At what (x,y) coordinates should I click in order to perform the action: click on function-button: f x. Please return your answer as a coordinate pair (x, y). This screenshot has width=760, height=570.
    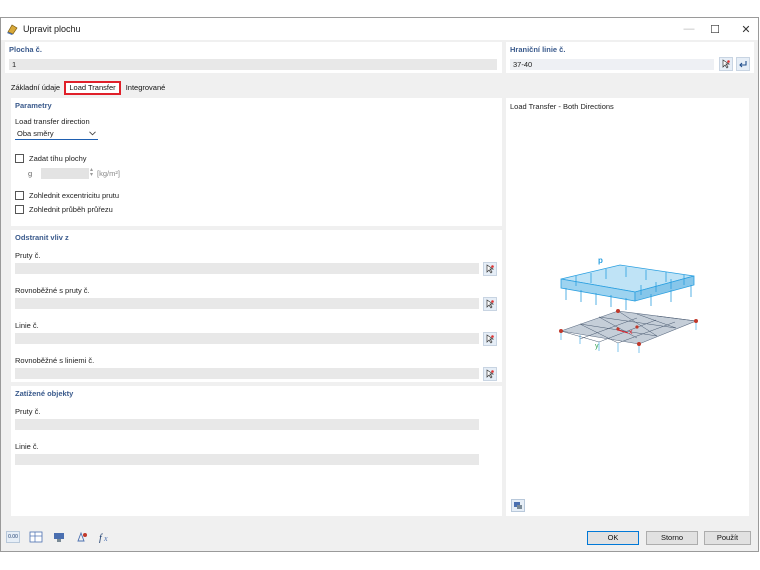
    Looking at the image, I should click on (105, 537).